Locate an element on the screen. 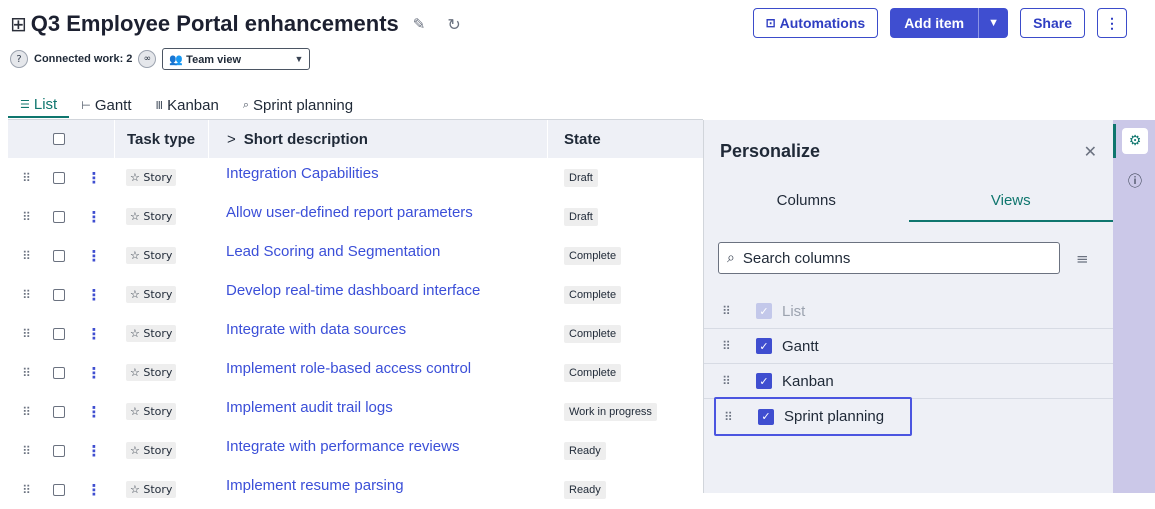 The width and height of the screenshot is (1155, 509). column-header-short-description: > Short description is located at coordinates (378, 139).